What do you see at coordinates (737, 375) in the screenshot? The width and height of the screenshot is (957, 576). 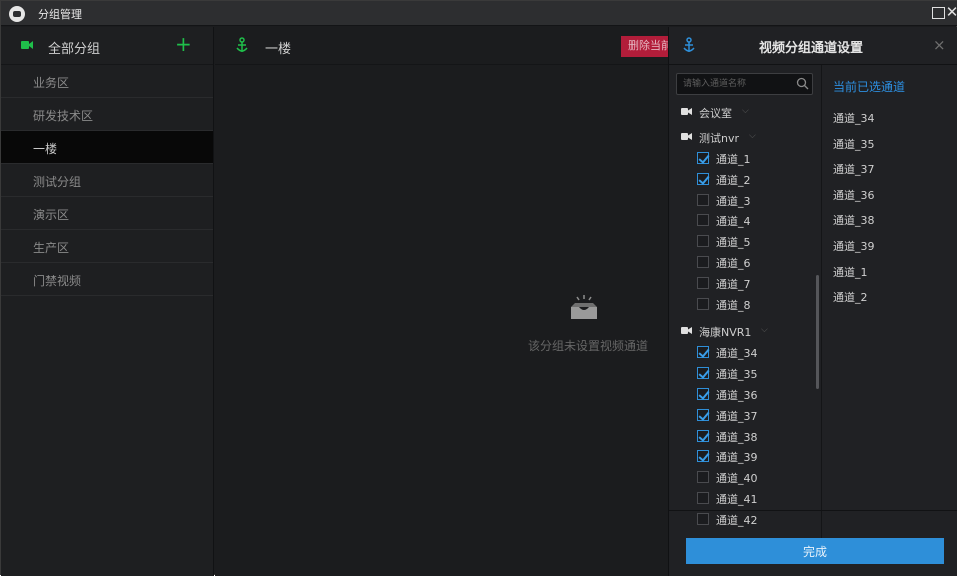 I see `channel-name: 通道_35` at bounding box center [737, 375].